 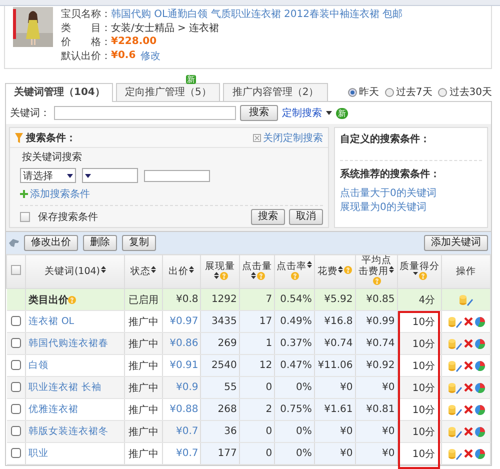 I want to click on table-cell: 17, so click(x=265, y=321).